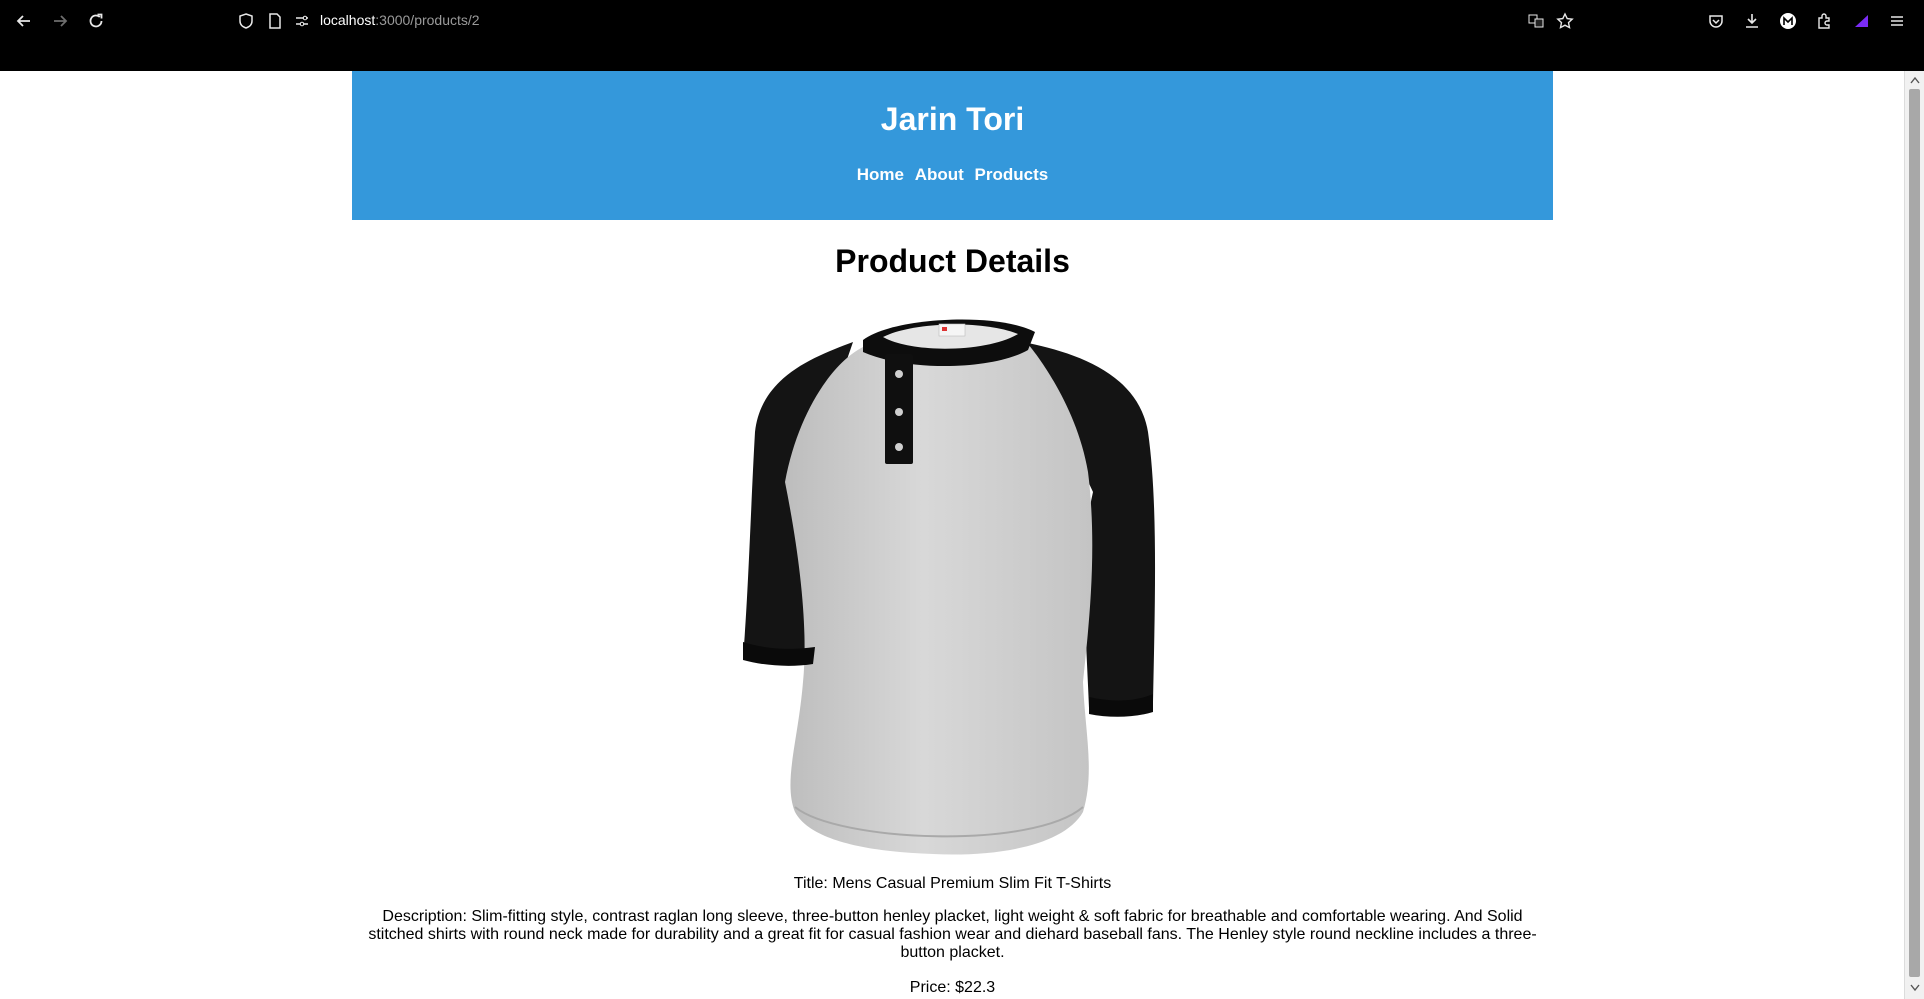  What do you see at coordinates (1716, 21) in the screenshot?
I see `pocket-icon` at bounding box center [1716, 21].